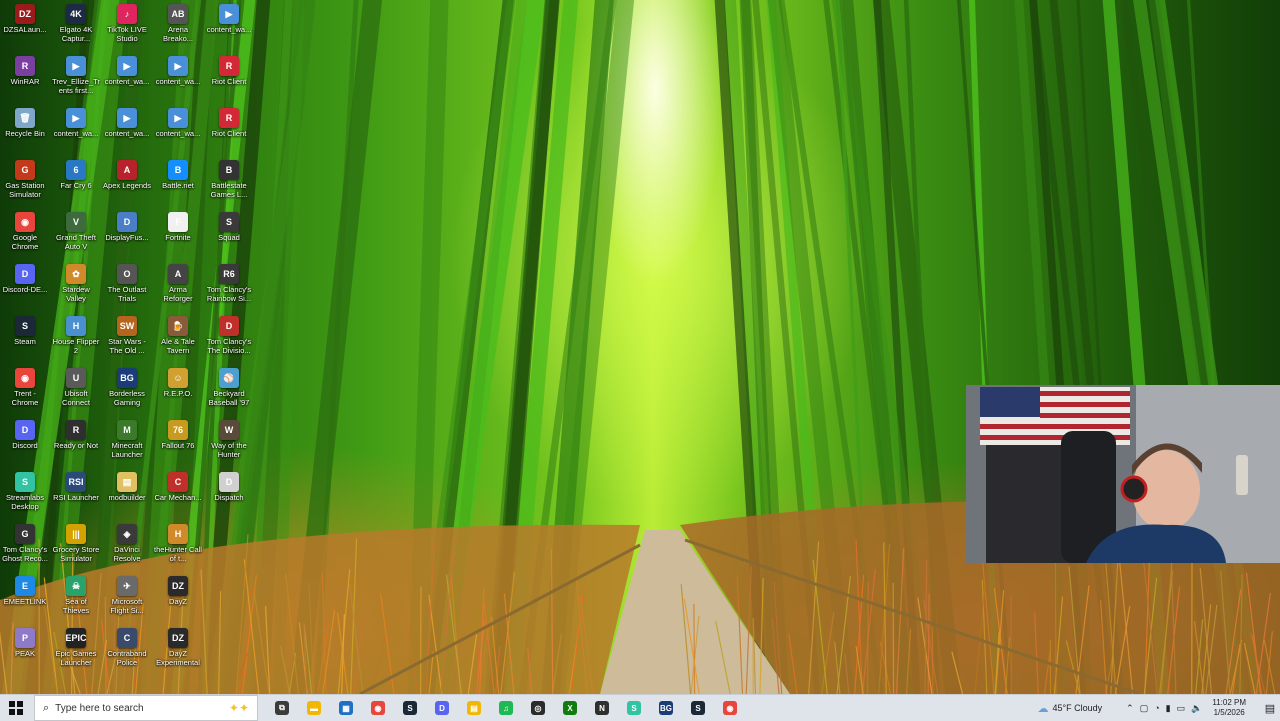  Describe the element at coordinates (127, 652) in the screenshot. I see `desktop-icon: CContraband Police` at that location.